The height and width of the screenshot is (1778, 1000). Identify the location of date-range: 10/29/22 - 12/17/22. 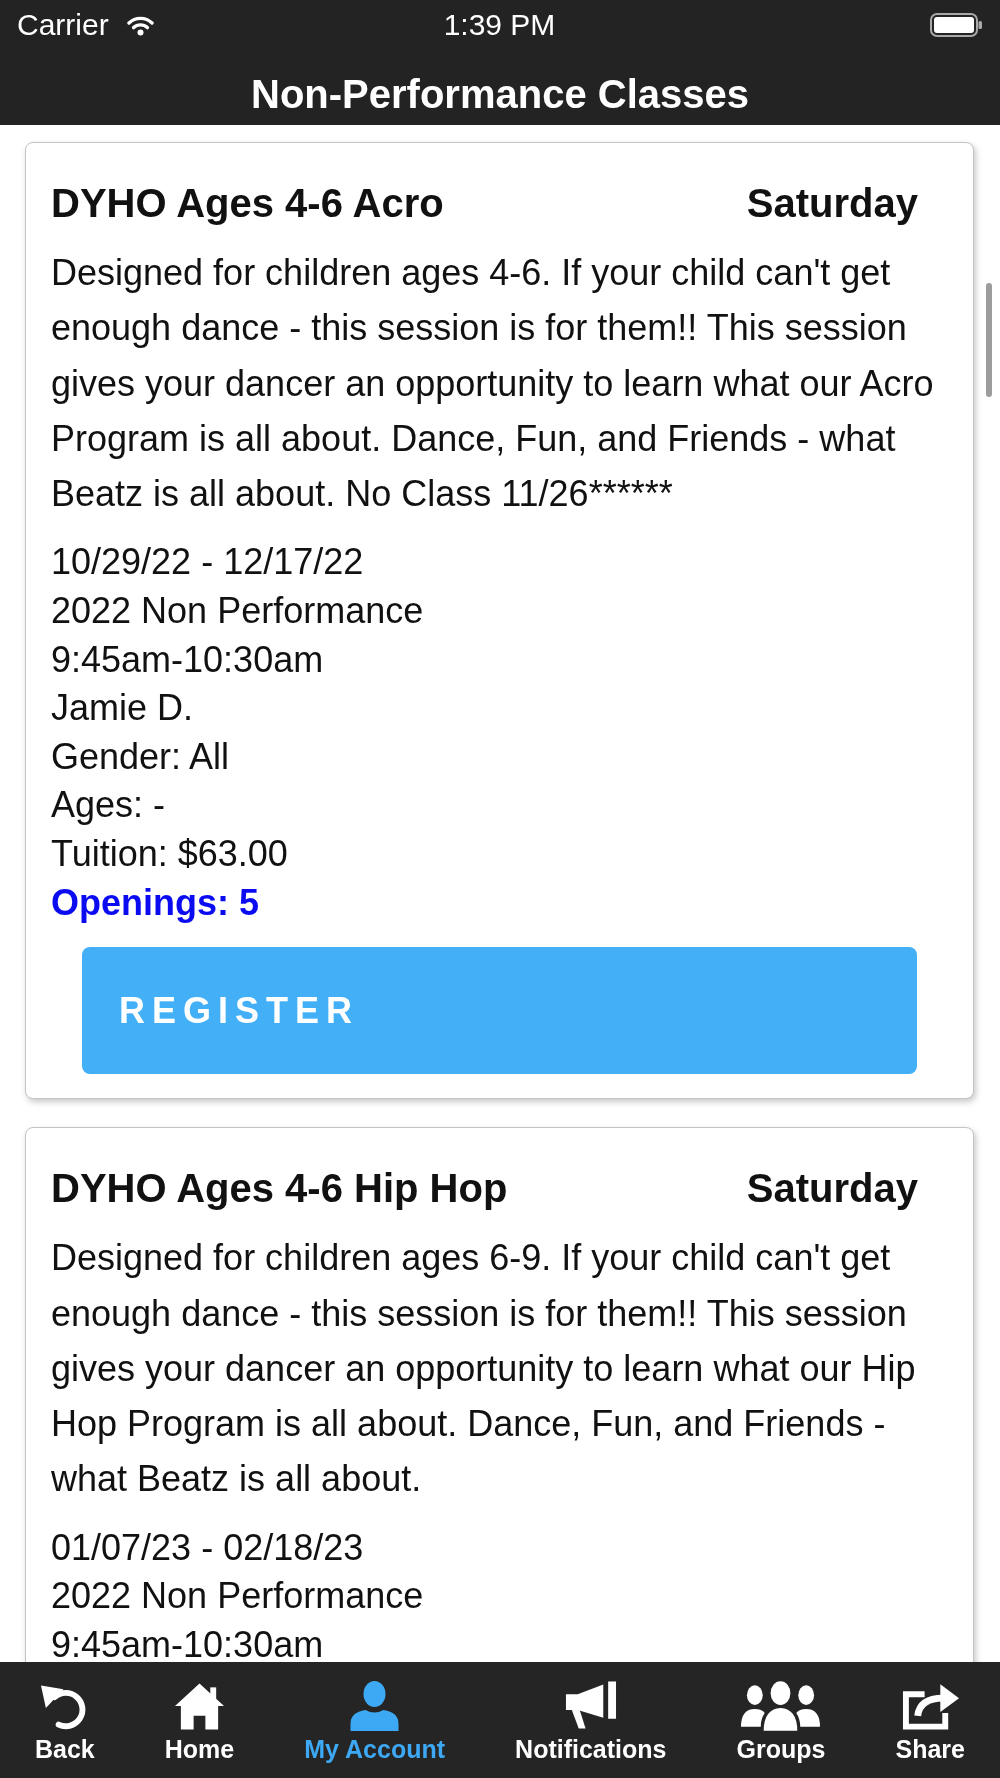
(208, 562).